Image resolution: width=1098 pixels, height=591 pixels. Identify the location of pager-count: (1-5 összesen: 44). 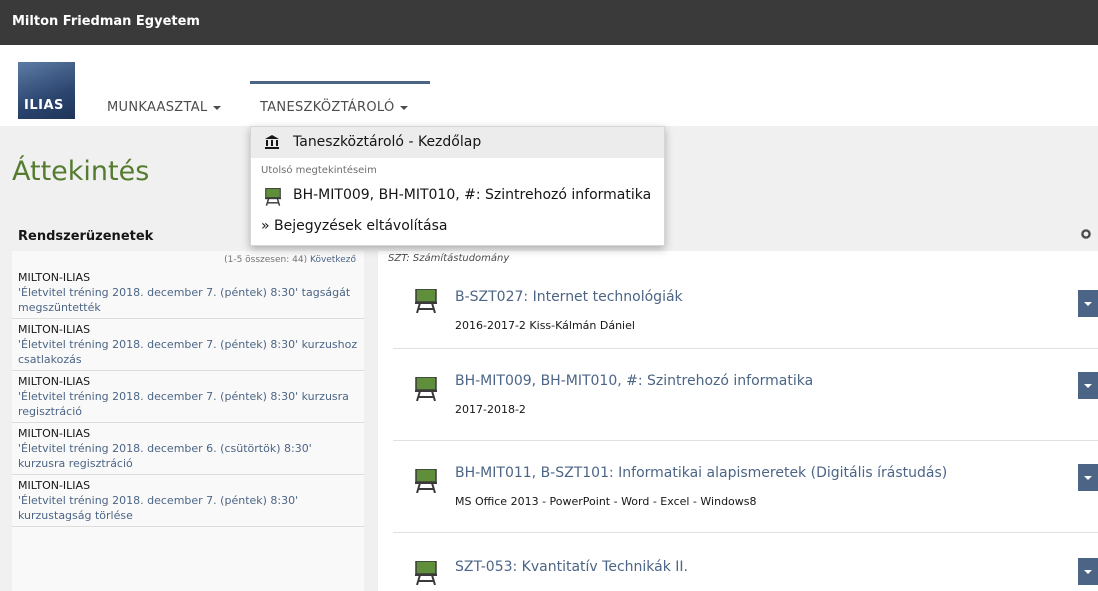
(266, 260).